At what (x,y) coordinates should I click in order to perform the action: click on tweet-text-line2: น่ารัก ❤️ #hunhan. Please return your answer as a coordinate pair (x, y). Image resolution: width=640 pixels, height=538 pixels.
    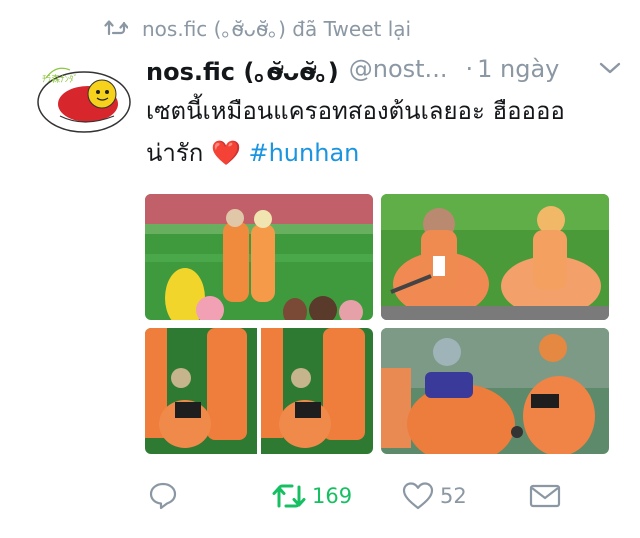
    Looking at the image, I should click on (381, 153).